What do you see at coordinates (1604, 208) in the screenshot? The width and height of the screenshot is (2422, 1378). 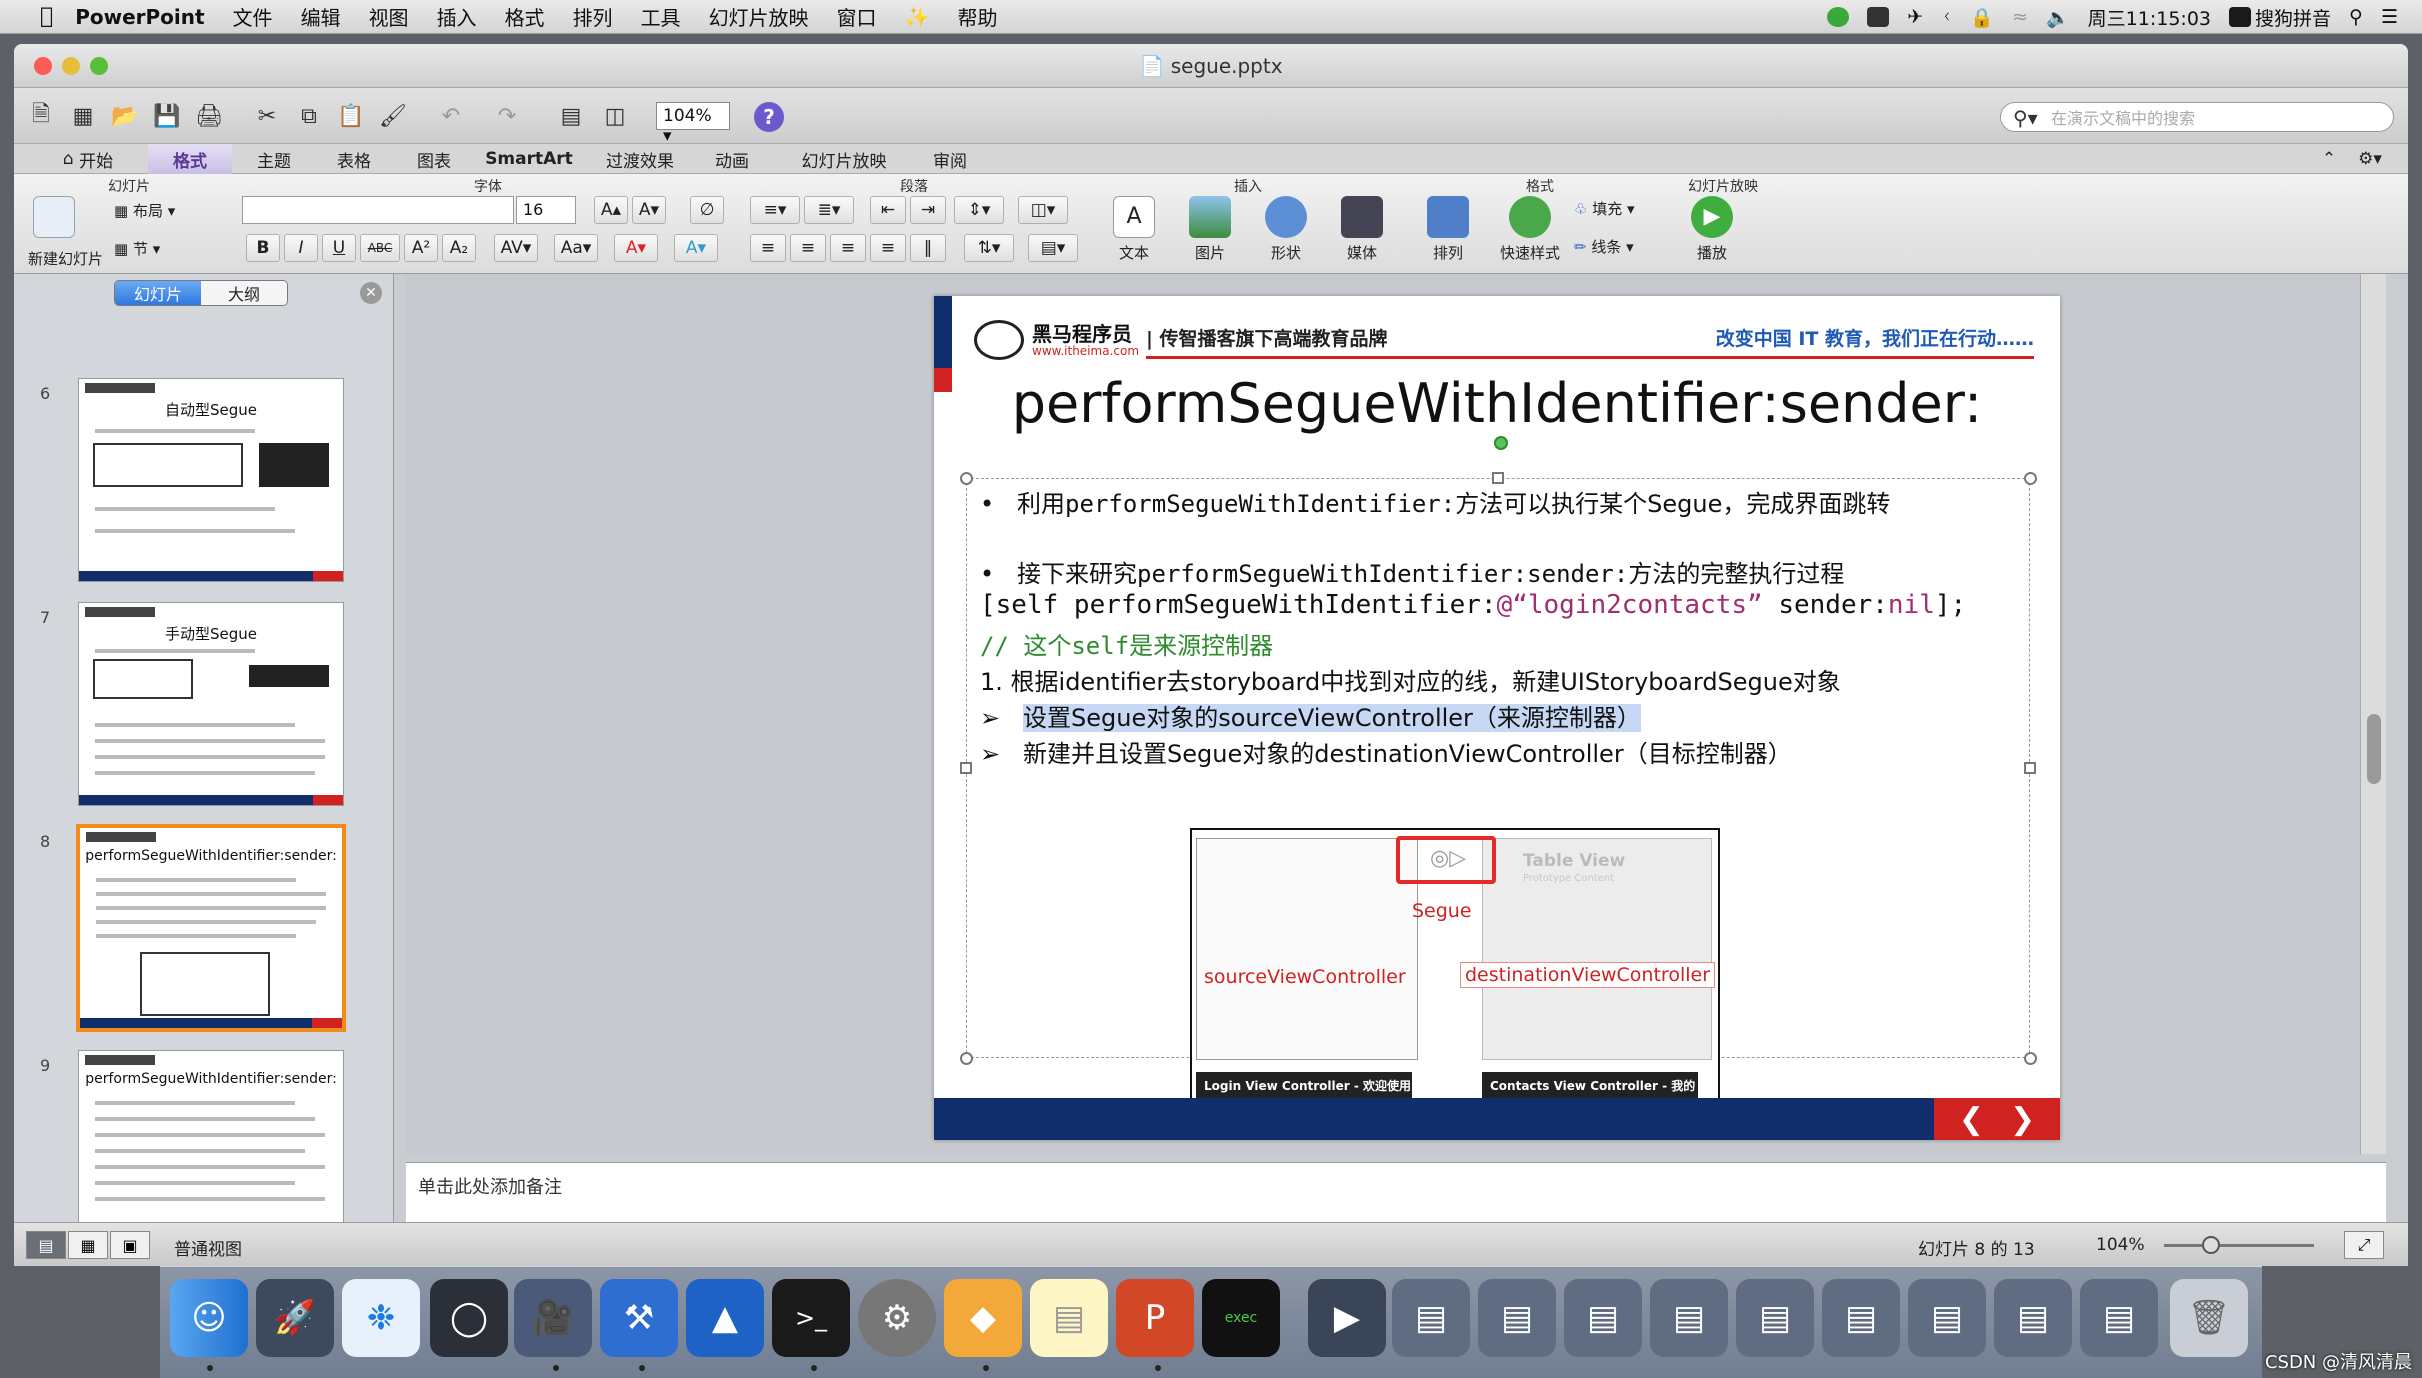 I see `fill-button: ♧ 填充 ▾` at bounding box center [1604, 208].